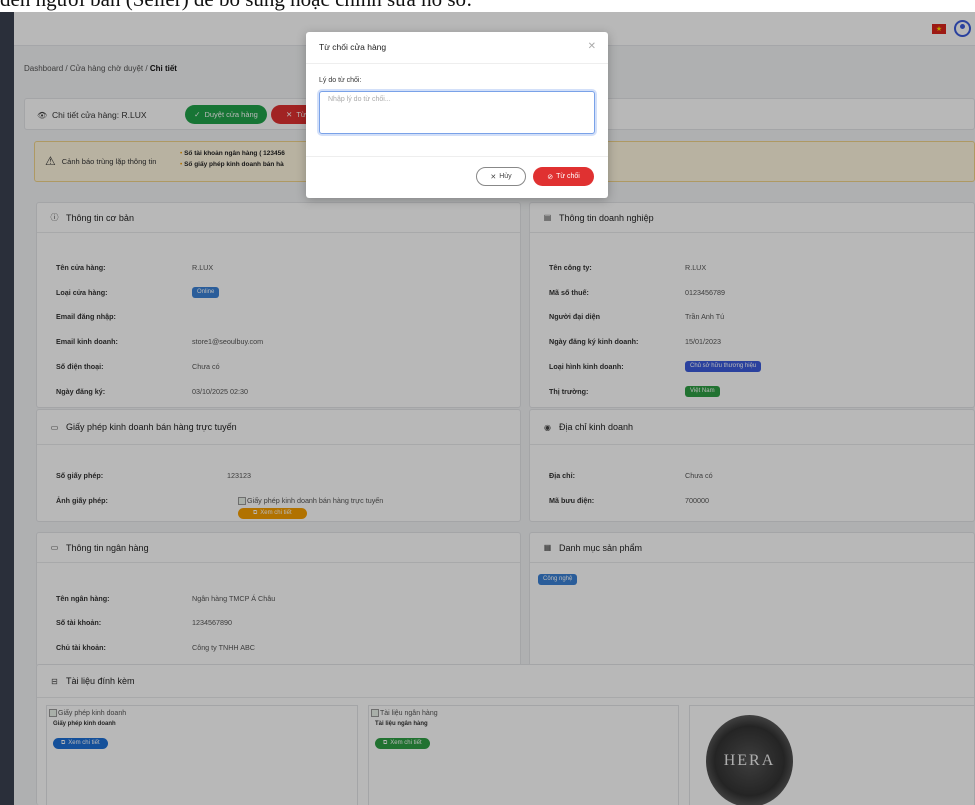  Describe the element at coordinates (563, 176) in the screenshot. I see `confirm-reject-button: ⊘ Từ chối` at that location.